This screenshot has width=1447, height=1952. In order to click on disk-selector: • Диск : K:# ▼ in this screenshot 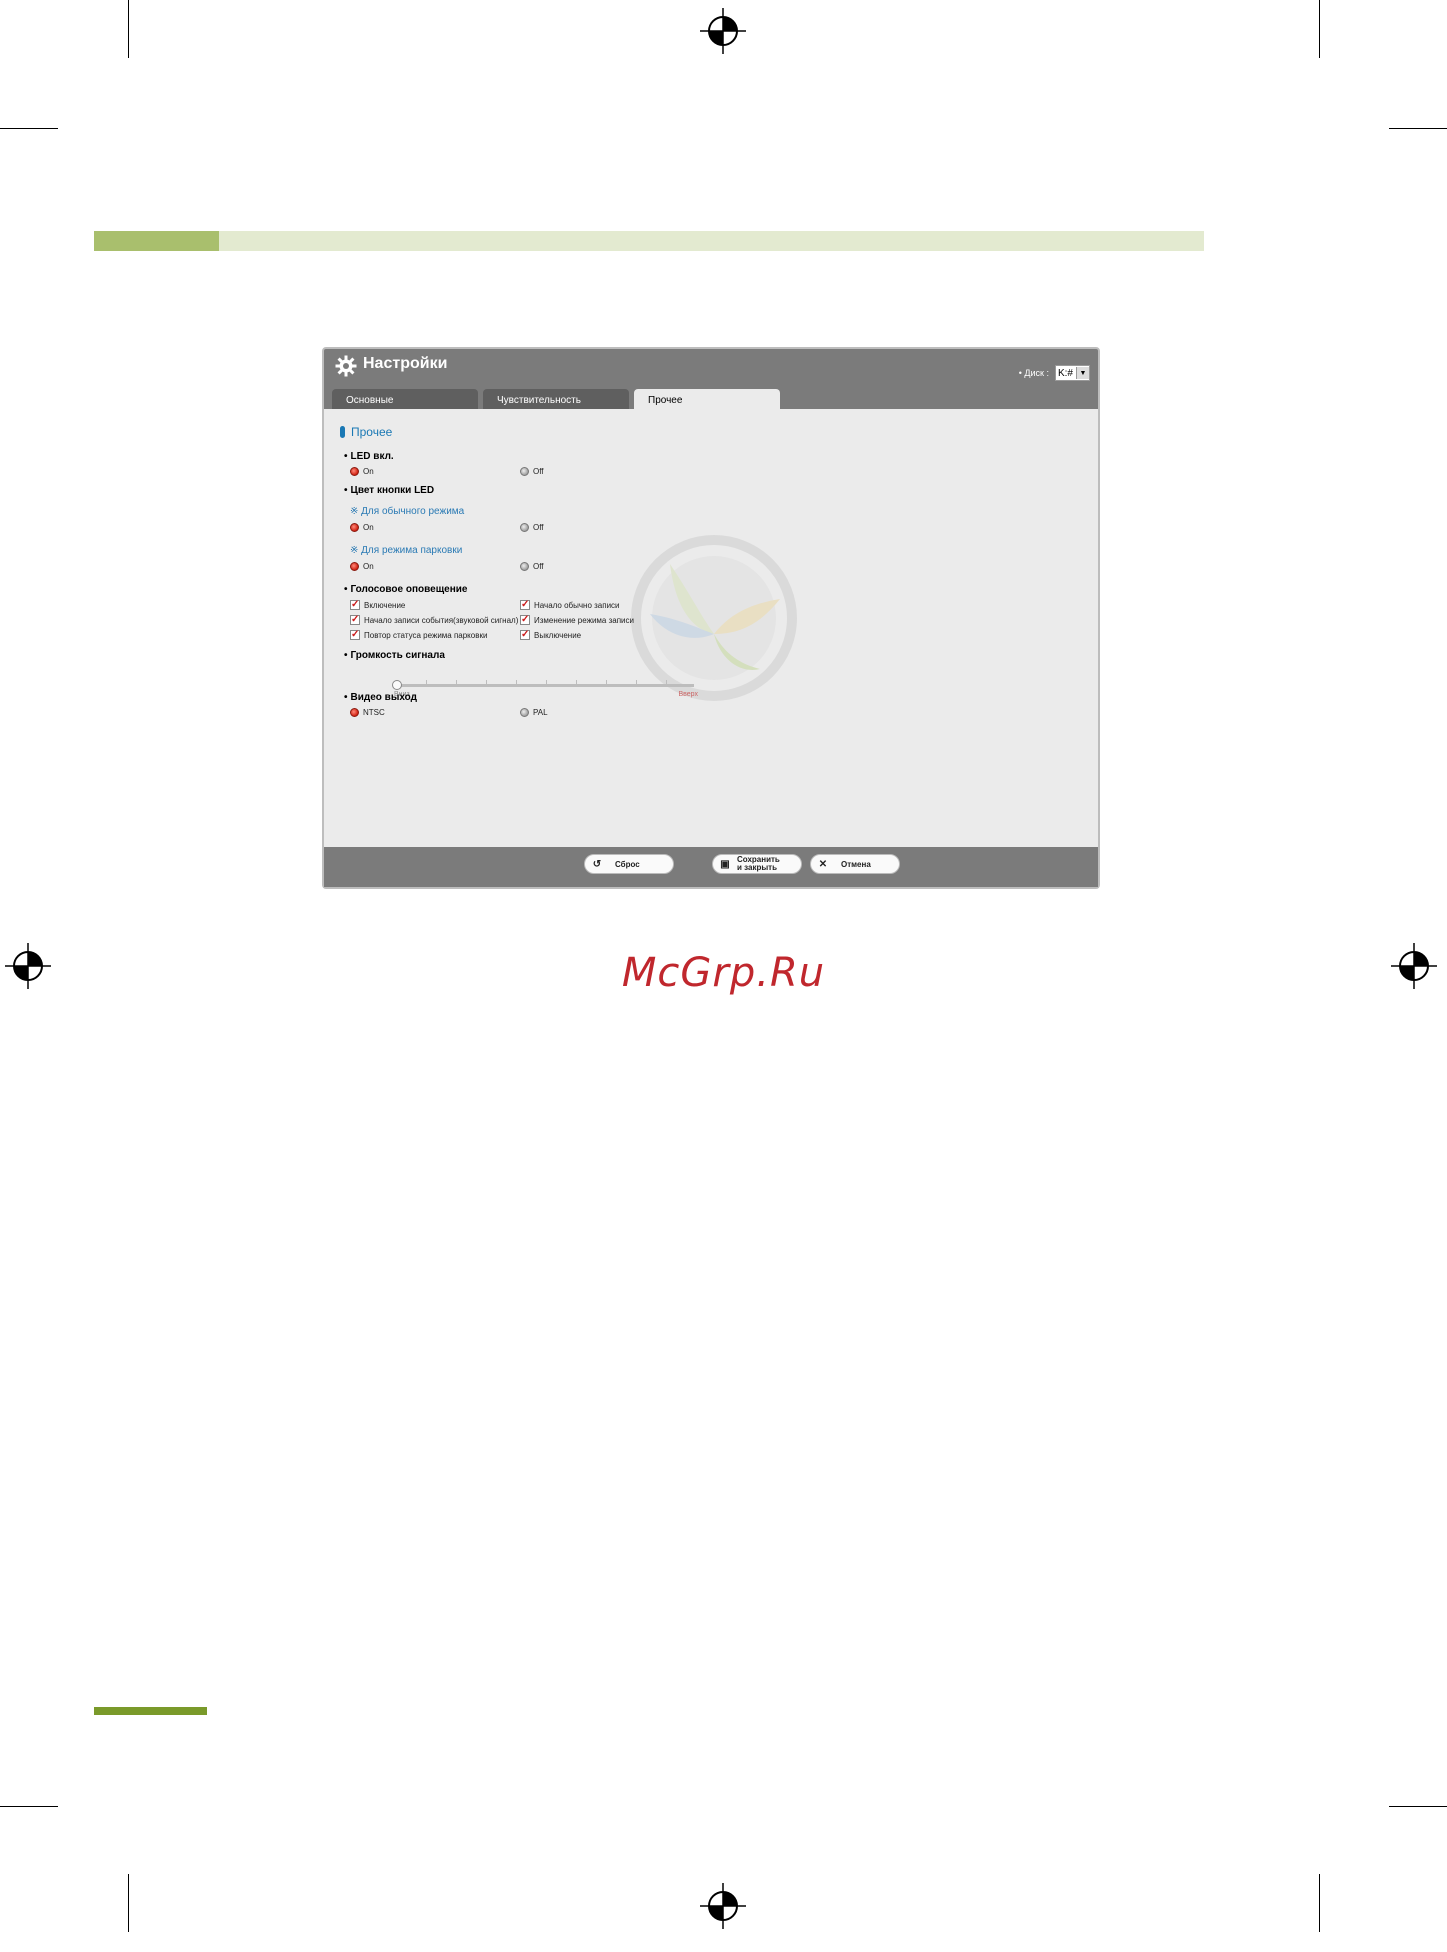, I will do `click(1054, 373)`.